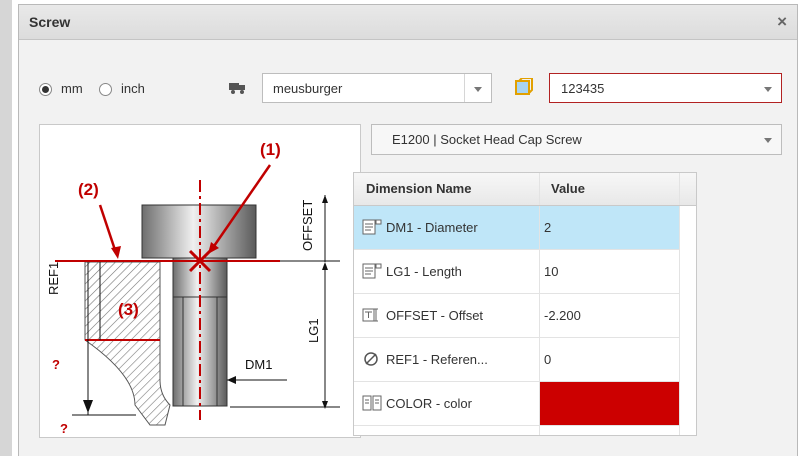  Describe the element at coordinates (377, 88) in the screenshot. I see `supplier-select: meusburger` at that location.